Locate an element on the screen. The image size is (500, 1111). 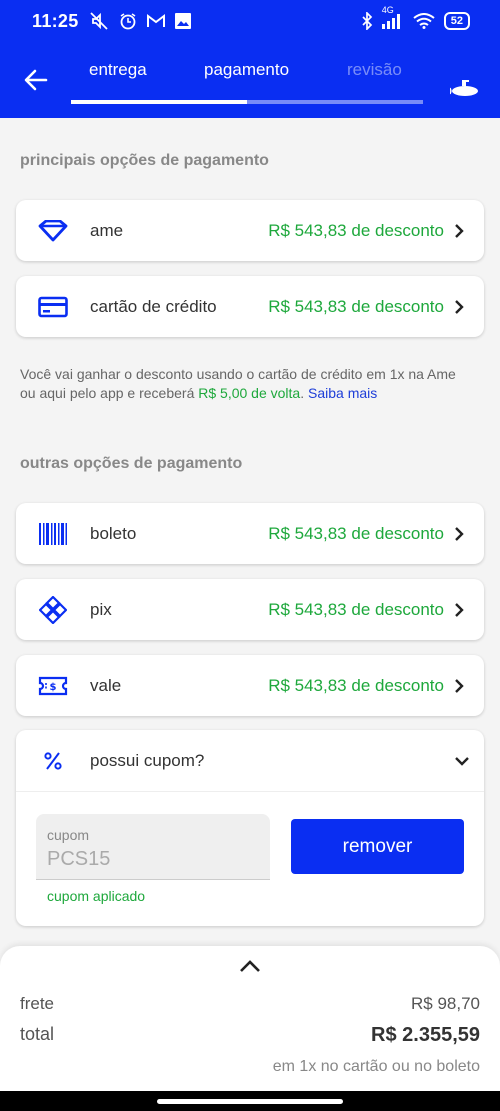
gmail-icon is located at coordinates (155, 20).